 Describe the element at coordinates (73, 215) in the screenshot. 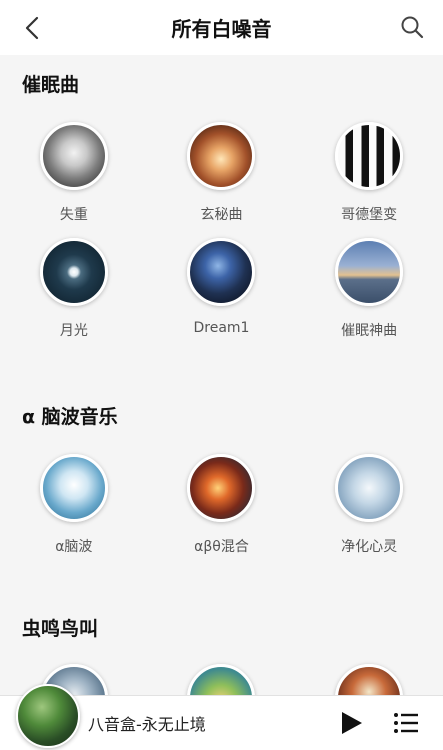

I see `sound-label: 失重` at that location.